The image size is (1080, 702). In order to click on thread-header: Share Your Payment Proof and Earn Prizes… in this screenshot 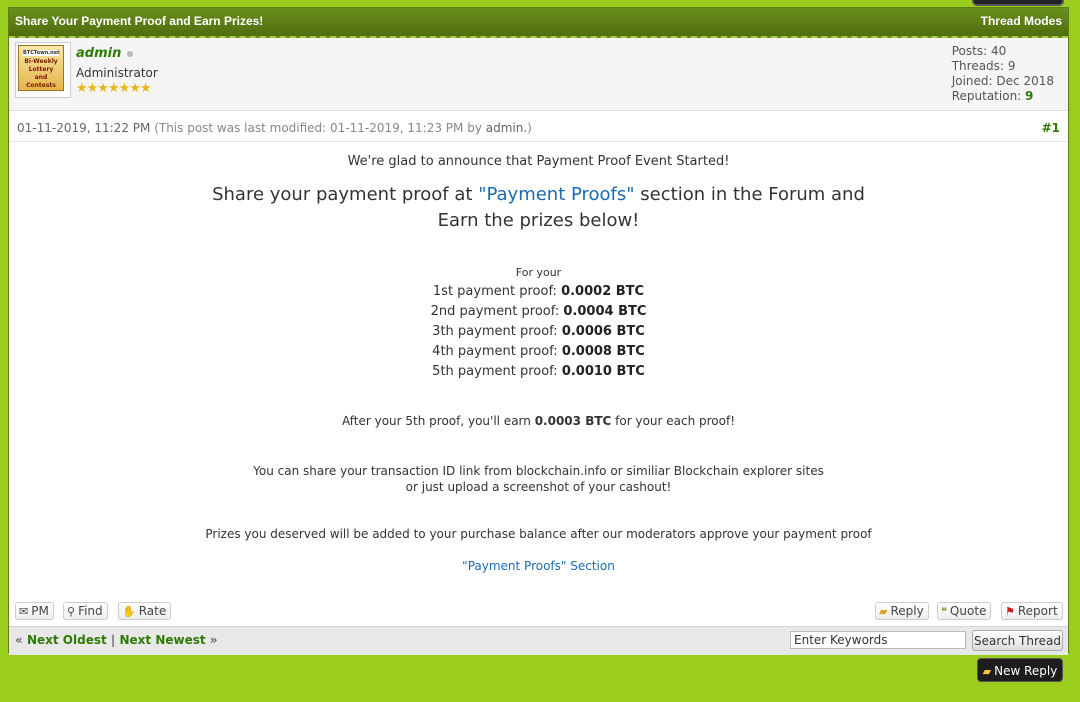, I will do `click(538, 23)`.